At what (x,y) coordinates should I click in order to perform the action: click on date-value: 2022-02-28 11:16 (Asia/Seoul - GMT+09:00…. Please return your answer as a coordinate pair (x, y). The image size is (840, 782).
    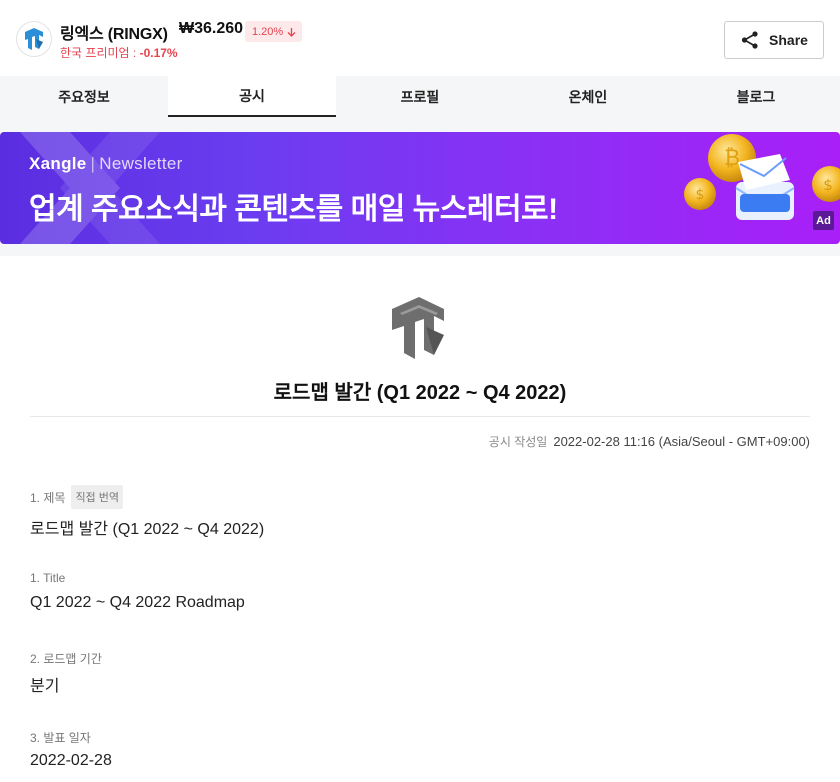
    Looking at the image, I should click on (681, 441).